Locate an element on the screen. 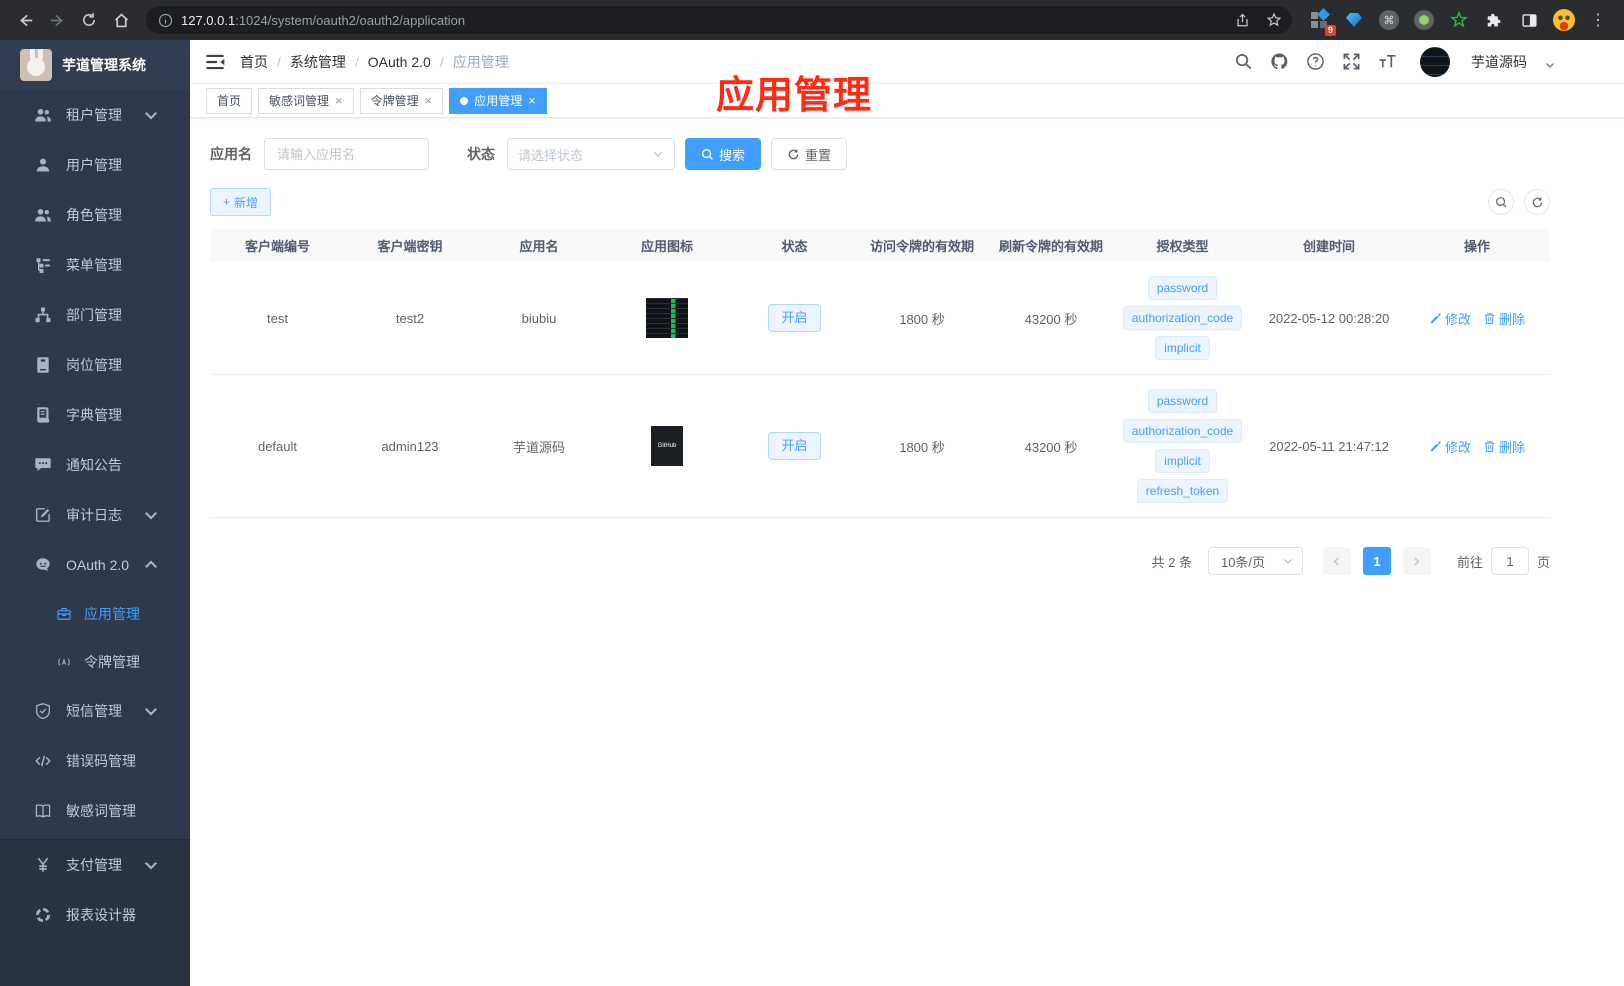  fullscreen-icon is located at coordinates (1351, 61).